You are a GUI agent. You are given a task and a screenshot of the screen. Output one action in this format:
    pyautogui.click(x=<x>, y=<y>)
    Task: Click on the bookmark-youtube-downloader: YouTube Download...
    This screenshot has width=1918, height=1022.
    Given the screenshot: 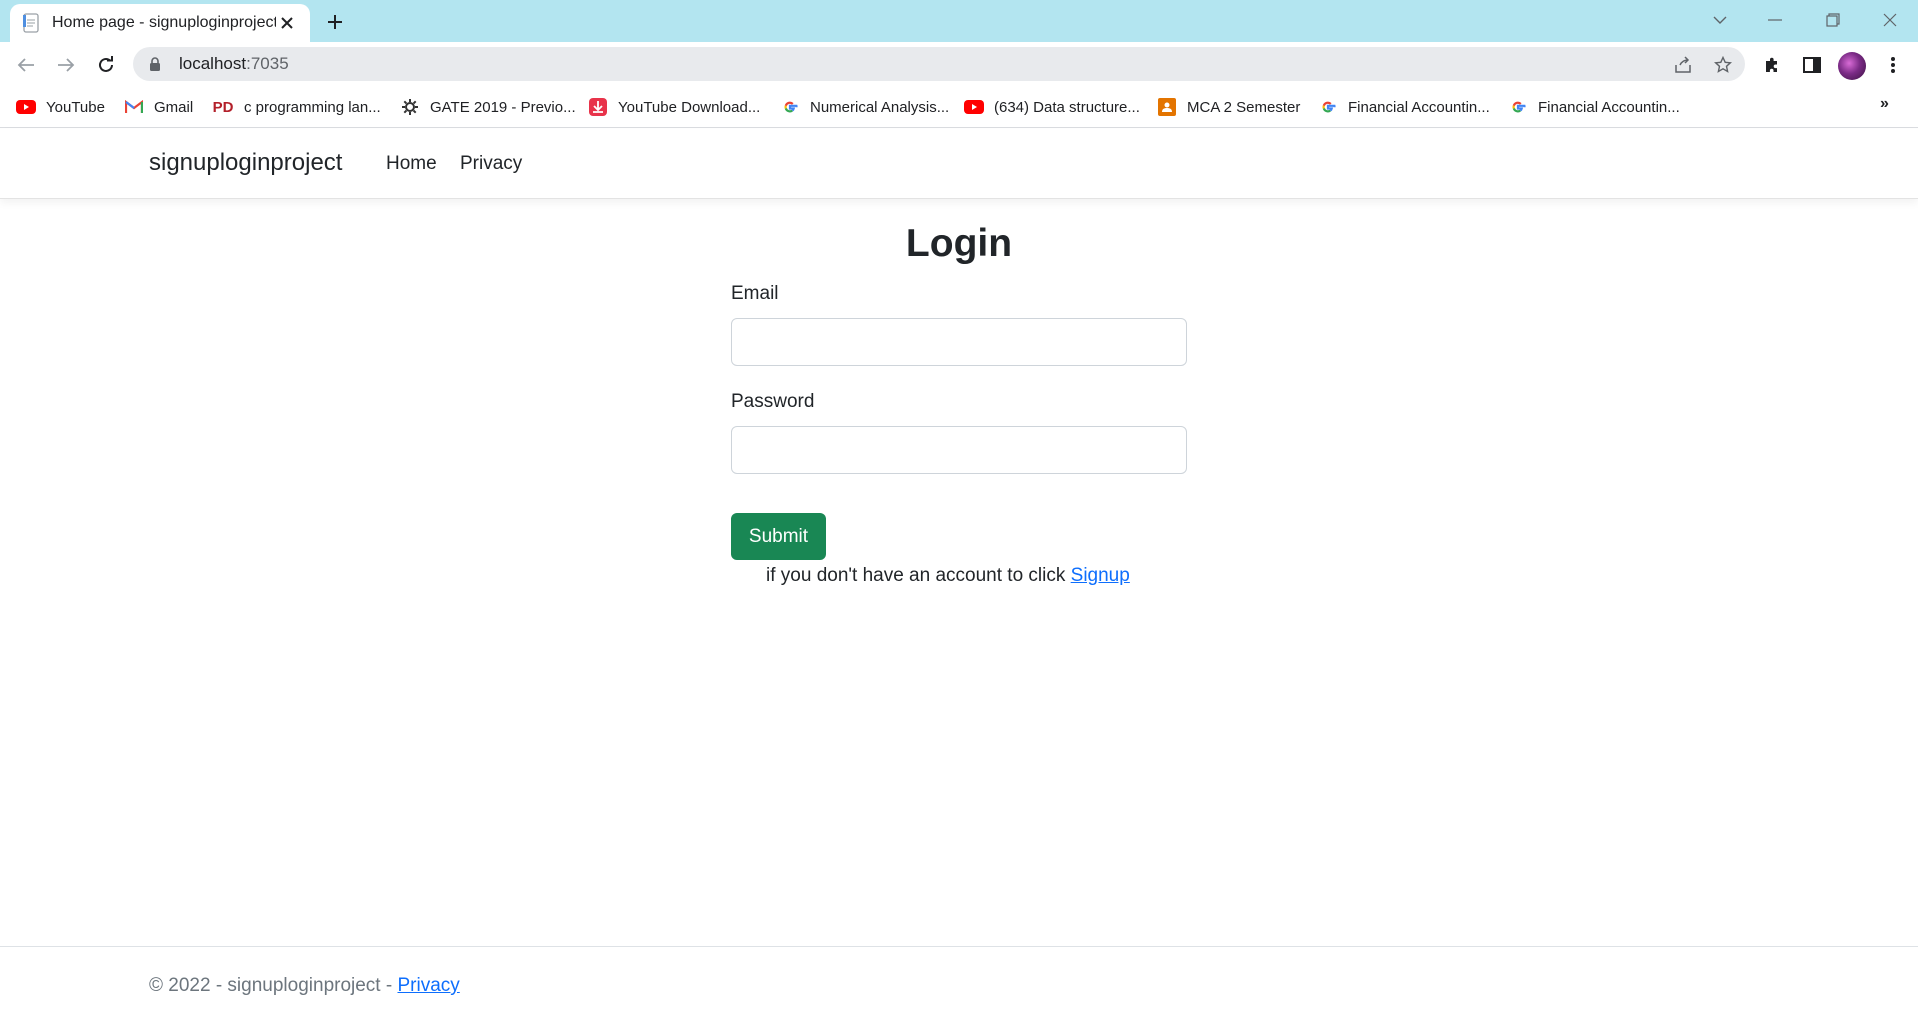 What is the action you would take?
    pyautogui.click(x=674, y=107)
    